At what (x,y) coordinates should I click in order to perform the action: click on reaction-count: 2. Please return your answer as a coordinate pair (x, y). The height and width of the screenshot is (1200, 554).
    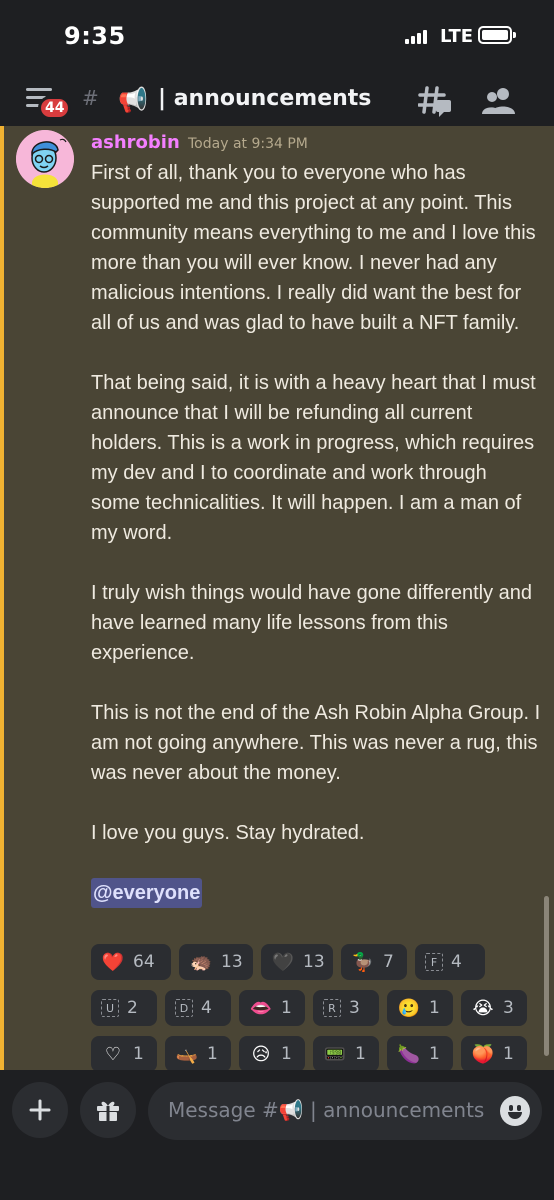
    Looking at the image, I should click on (132, 1008).